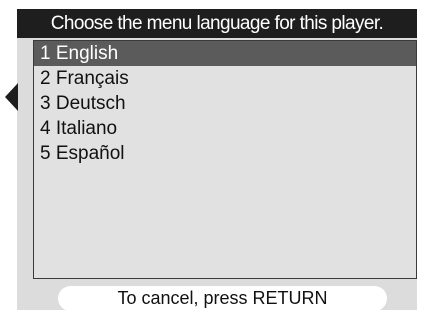 The width and height of the screenshot is (433, 315). What do you see at coordinates (225, 78) in the screenshot?
I see `language-item-francais: 2 Français` at bounding box center [225, 78].